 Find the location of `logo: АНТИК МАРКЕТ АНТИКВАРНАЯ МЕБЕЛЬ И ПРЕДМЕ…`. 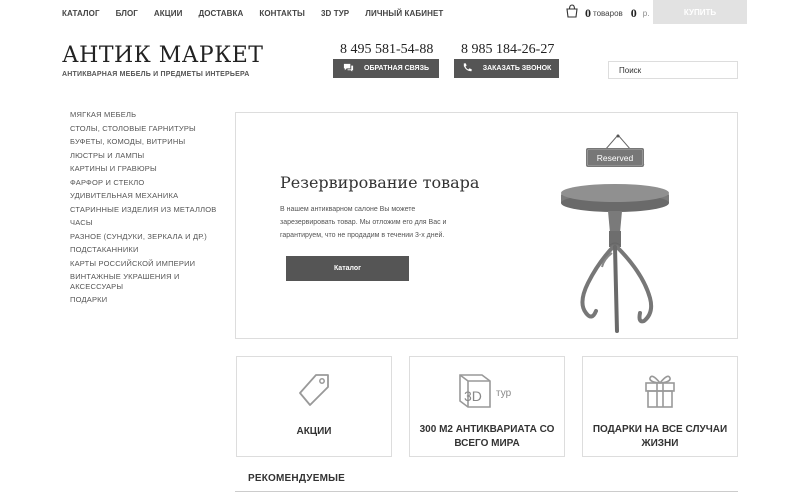

logo: АНТИК МАРКЕТ АНТИКВАРНАЯ МЕБЕЛЬ И ПРЕДМЕ… is located at coordinates (163, 61).